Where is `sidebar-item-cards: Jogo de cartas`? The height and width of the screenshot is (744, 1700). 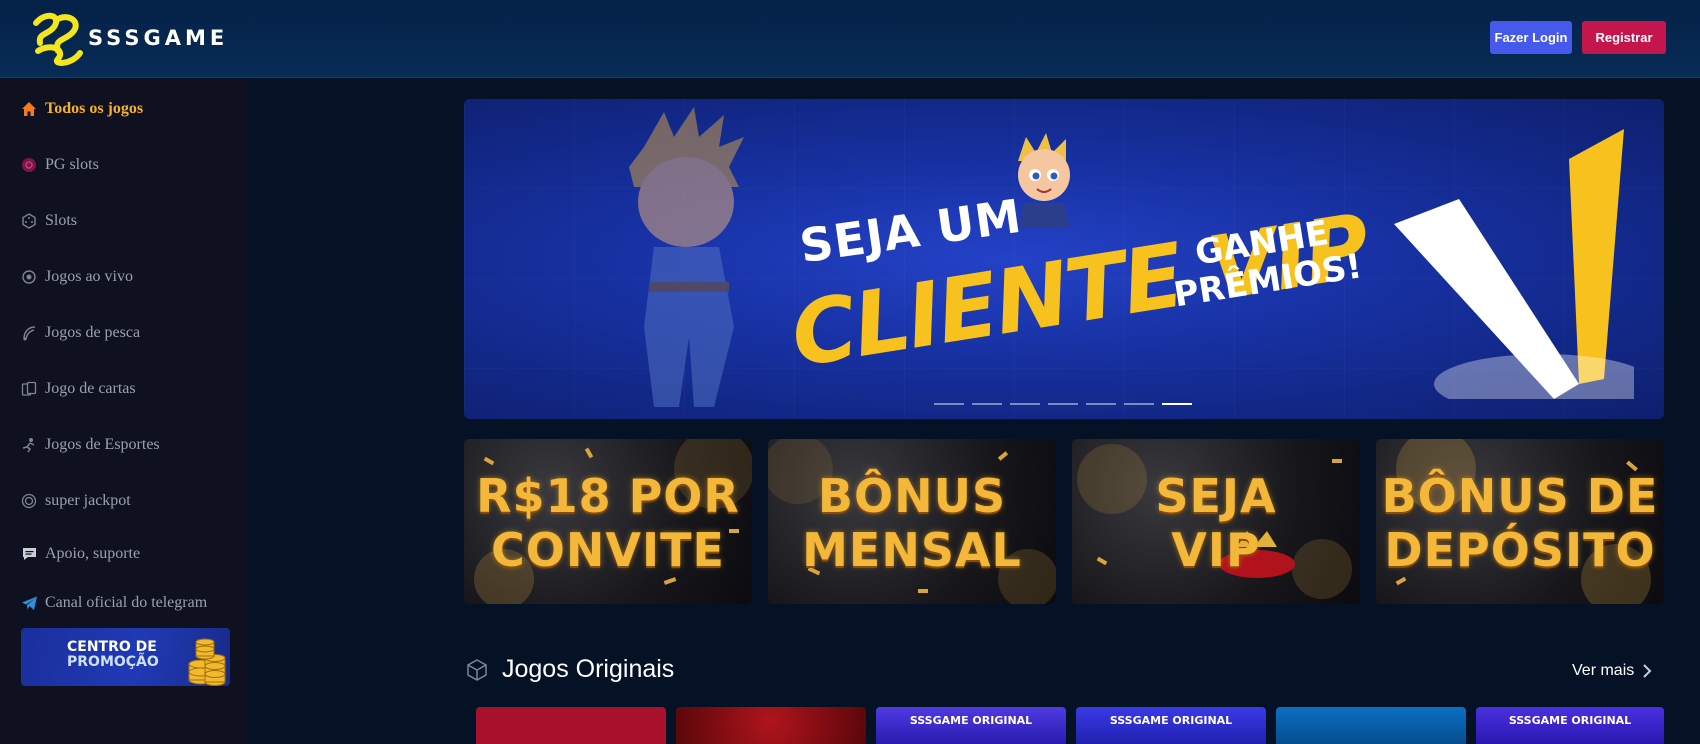 sidebar-item-cards: Jogo de cartas is located at coordinates (78, 389).